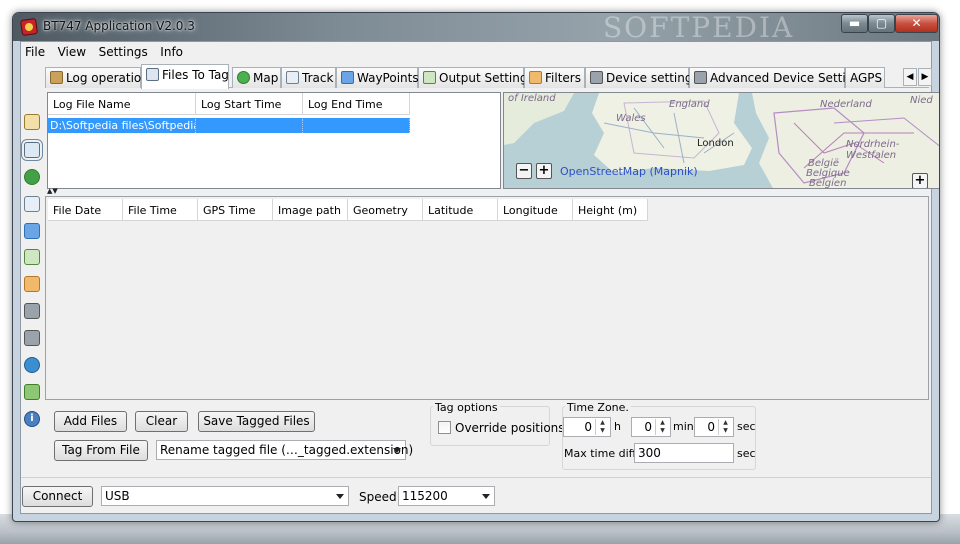  I want to click on column-log-end-time: Log End Time, so click(356, 104).